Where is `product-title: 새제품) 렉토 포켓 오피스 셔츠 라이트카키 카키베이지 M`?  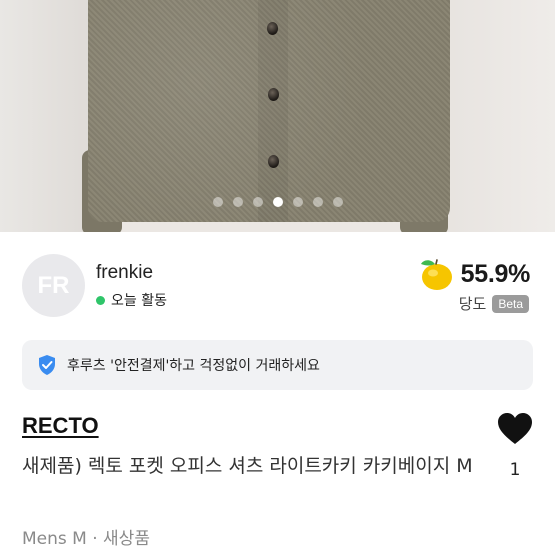 product-title: 새제품) 렉토 포켓 오피스 셔츠 라이트카키 카키베이지 M is located at coordinates (247, 466).